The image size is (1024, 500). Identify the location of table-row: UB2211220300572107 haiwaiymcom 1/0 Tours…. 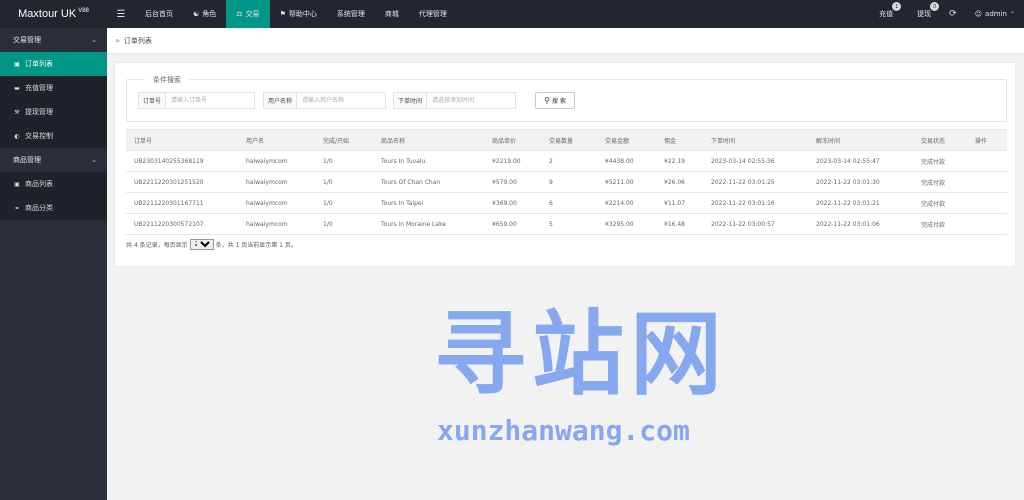
(566, 224).